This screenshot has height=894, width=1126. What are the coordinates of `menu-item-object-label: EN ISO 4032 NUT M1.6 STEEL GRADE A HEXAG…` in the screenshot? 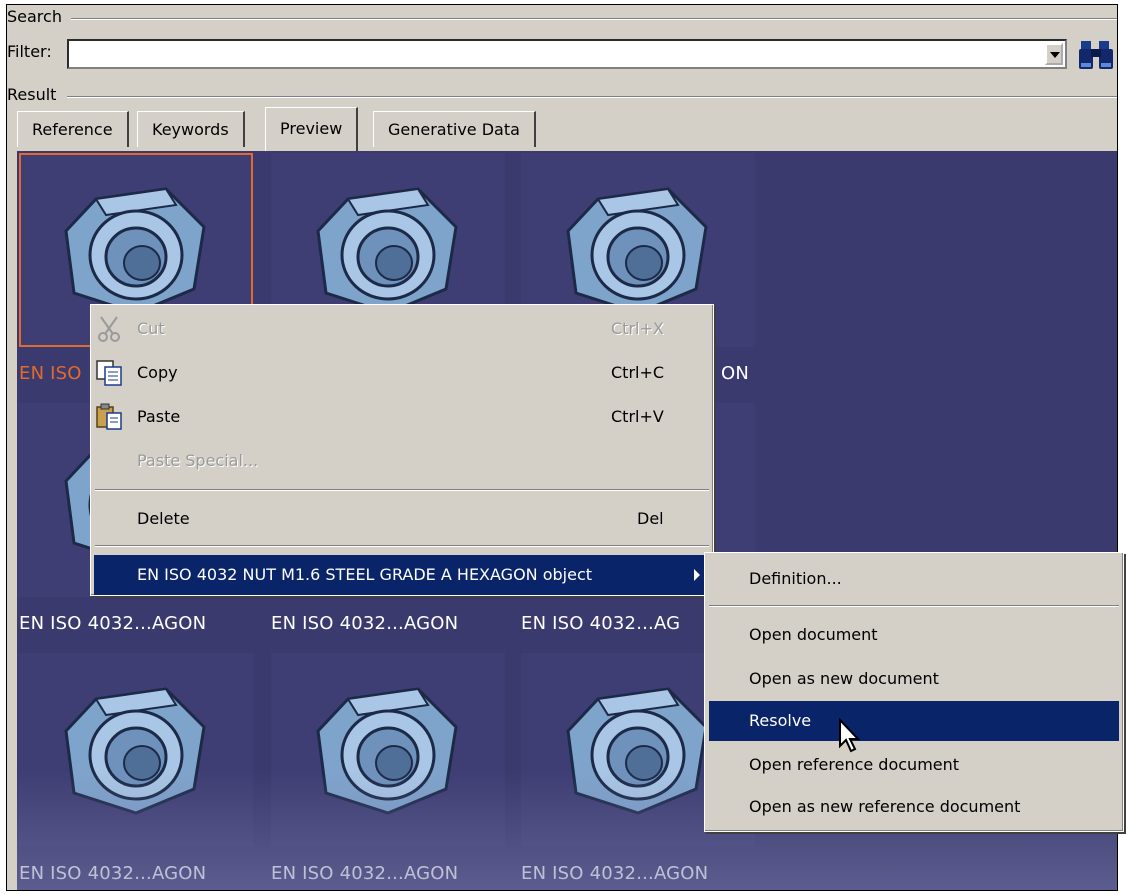 It's located at (365, 574).